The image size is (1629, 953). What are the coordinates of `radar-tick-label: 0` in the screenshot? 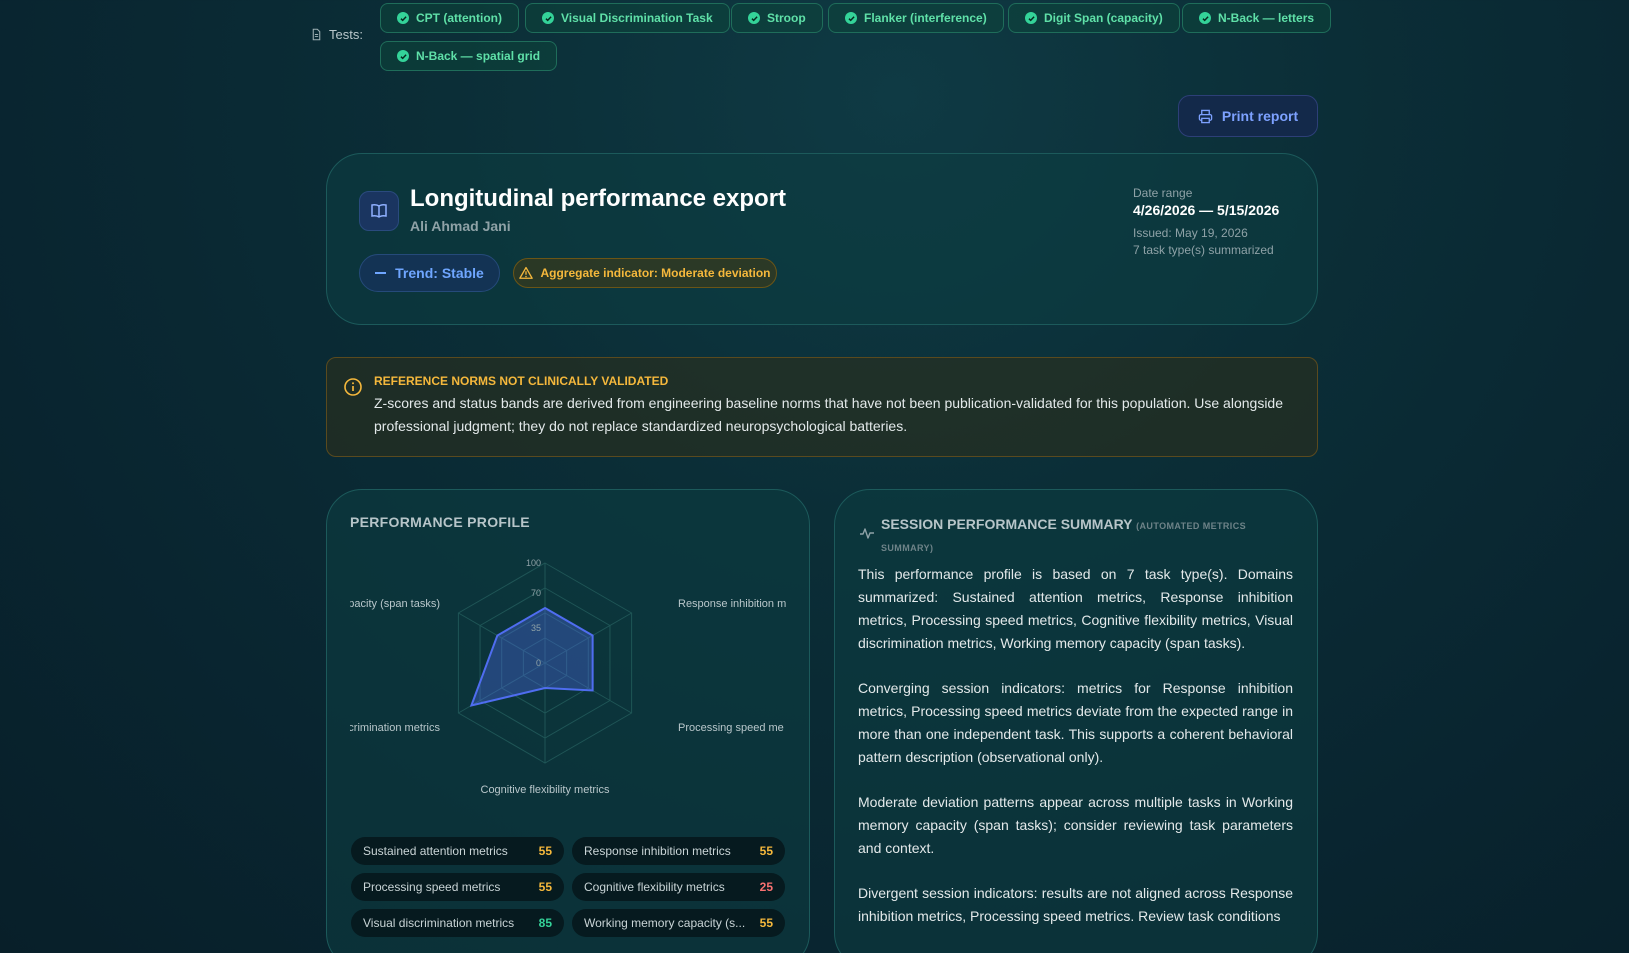 It's located at (538, 663).